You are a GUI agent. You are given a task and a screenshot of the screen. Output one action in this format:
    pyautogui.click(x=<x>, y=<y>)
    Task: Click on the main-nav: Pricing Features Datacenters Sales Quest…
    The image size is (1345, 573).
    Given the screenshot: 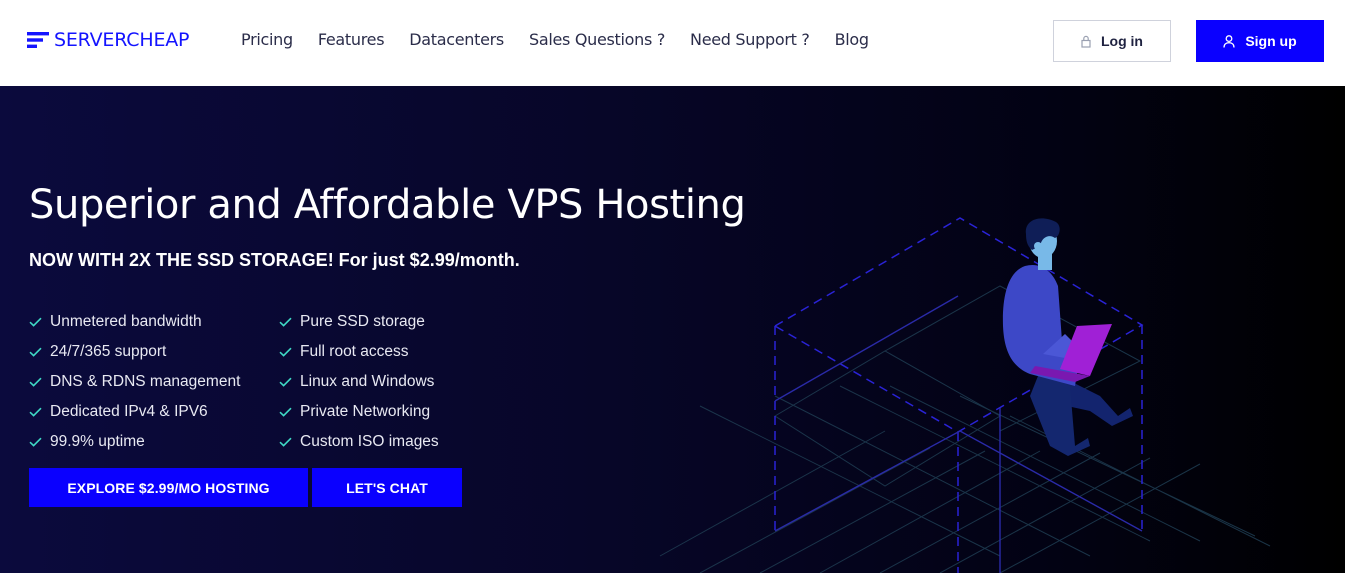 What is the action you would take?
    pyautogui.click(x=567, y=40)
    